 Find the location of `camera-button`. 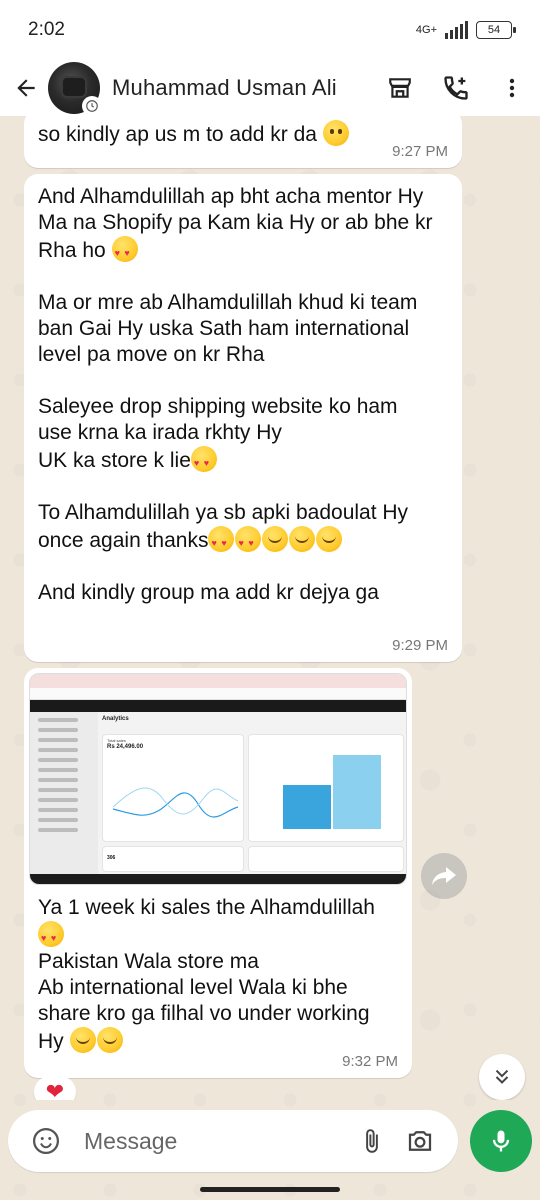

camera-button is located at coordinates (420, 1141).